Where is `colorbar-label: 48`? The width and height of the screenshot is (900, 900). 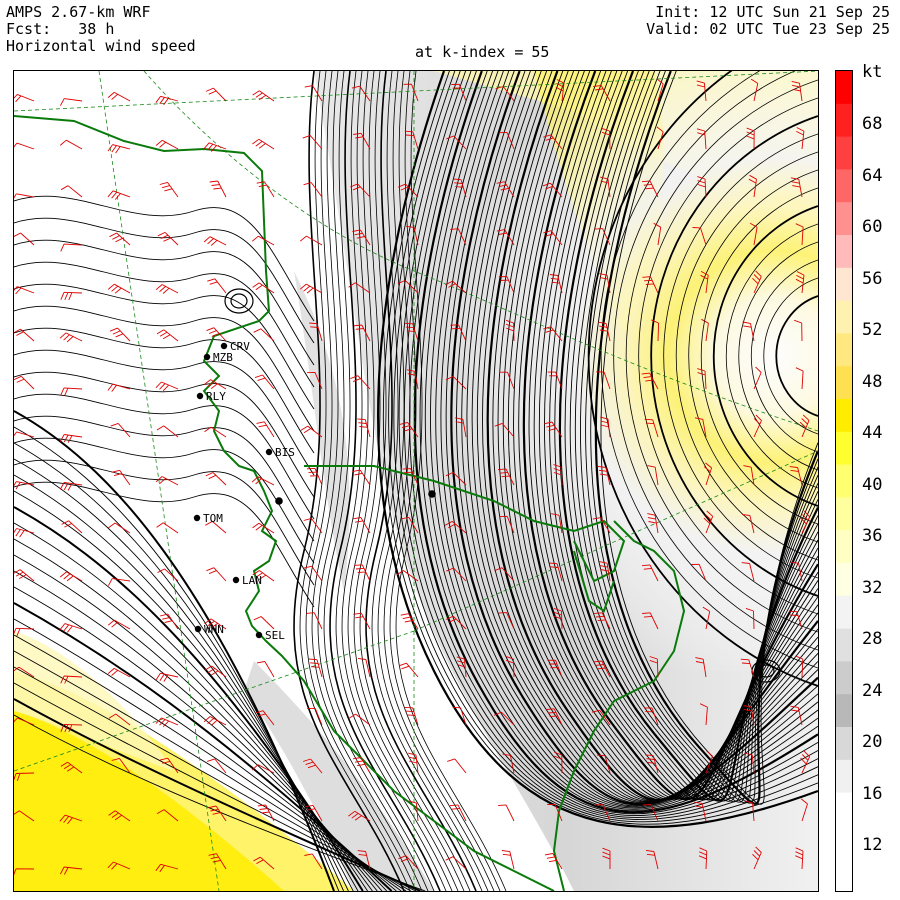 colorbar-label: 48 is located at coordinates (872, 381).